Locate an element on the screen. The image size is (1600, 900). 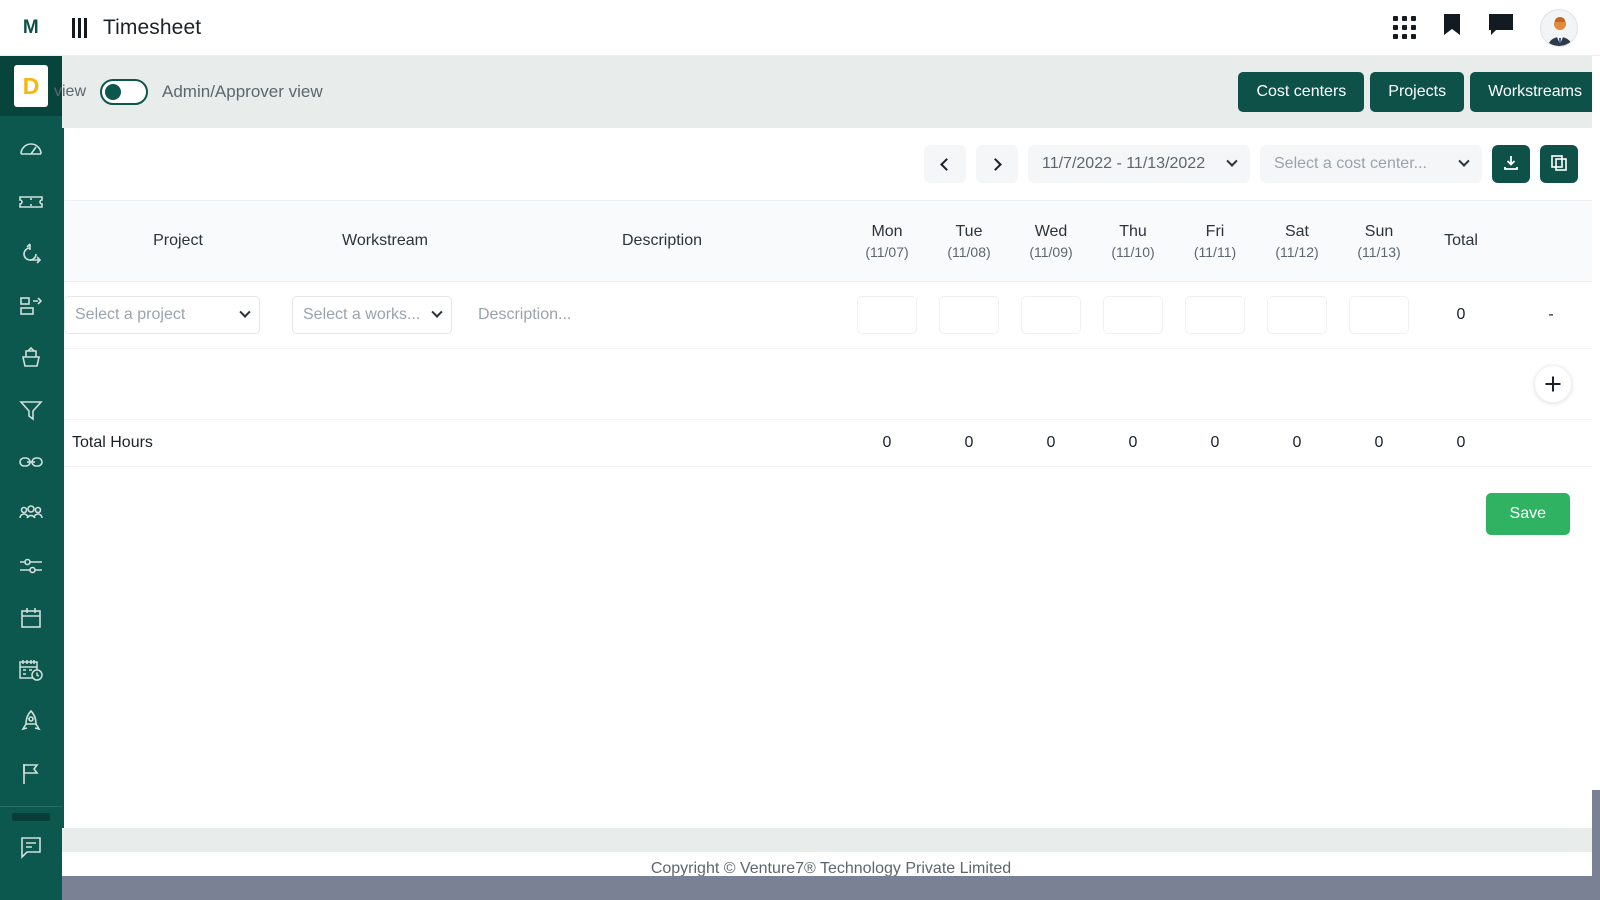
cell-hours-wed is located at coordinates (1051, 315).